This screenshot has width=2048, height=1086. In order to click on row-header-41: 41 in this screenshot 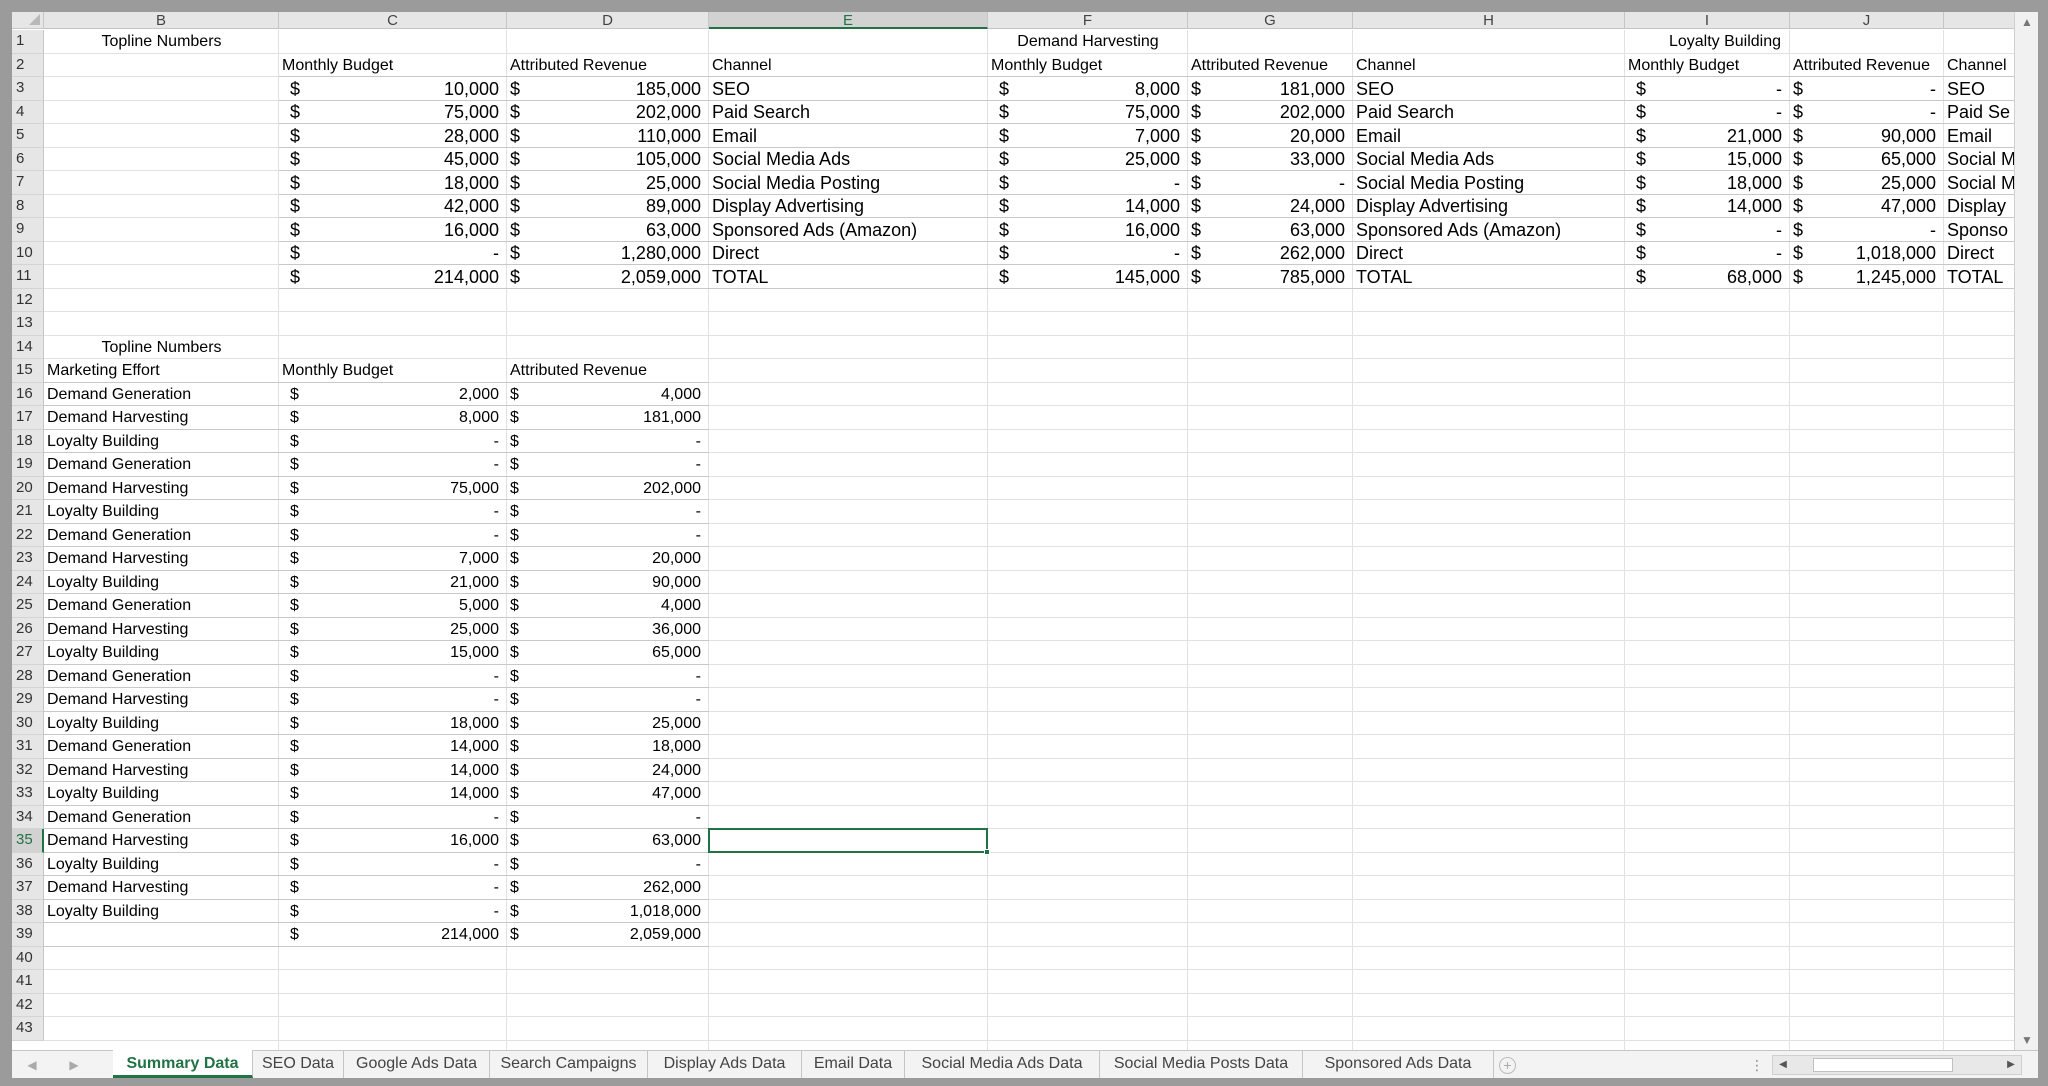, I will do `click(28, 982)`.